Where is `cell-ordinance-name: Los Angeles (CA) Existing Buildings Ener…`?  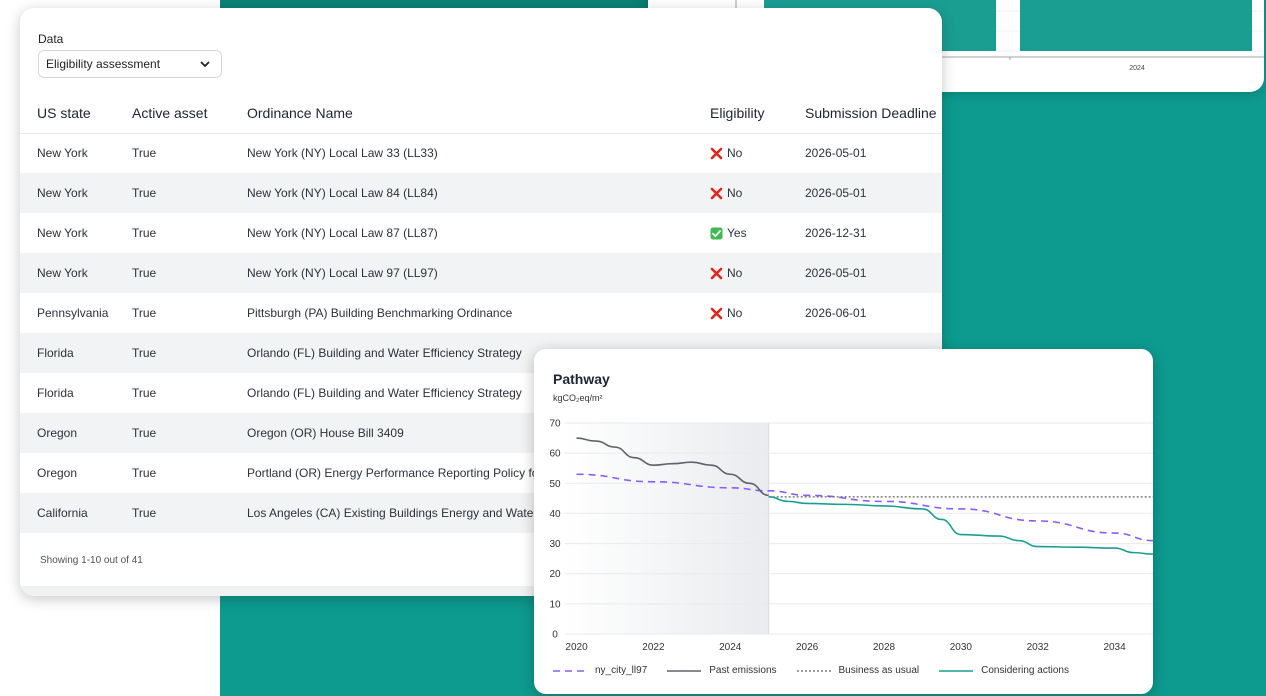 cell-ordinance-name: Los Angeles (CA) Existing Buildings Ener… is located at coordinates (398, 513).